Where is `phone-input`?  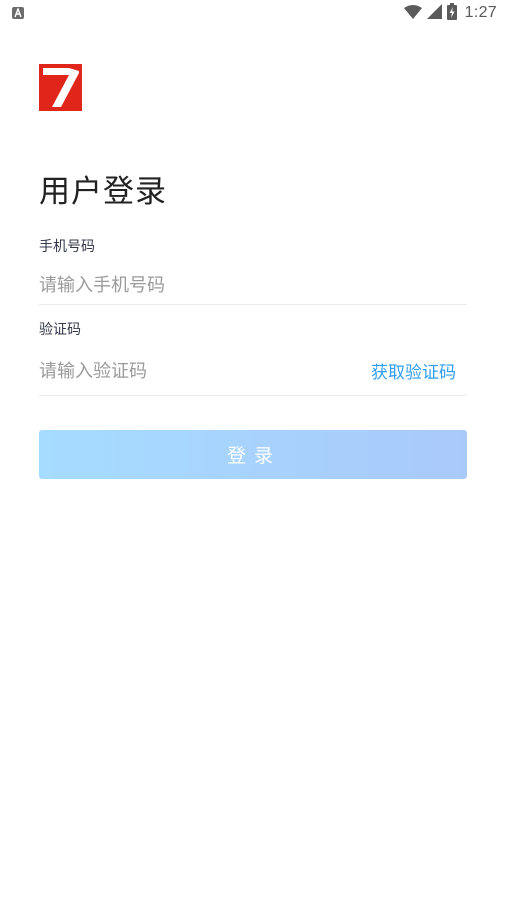 phone-input is located at coordinates (249, 285).